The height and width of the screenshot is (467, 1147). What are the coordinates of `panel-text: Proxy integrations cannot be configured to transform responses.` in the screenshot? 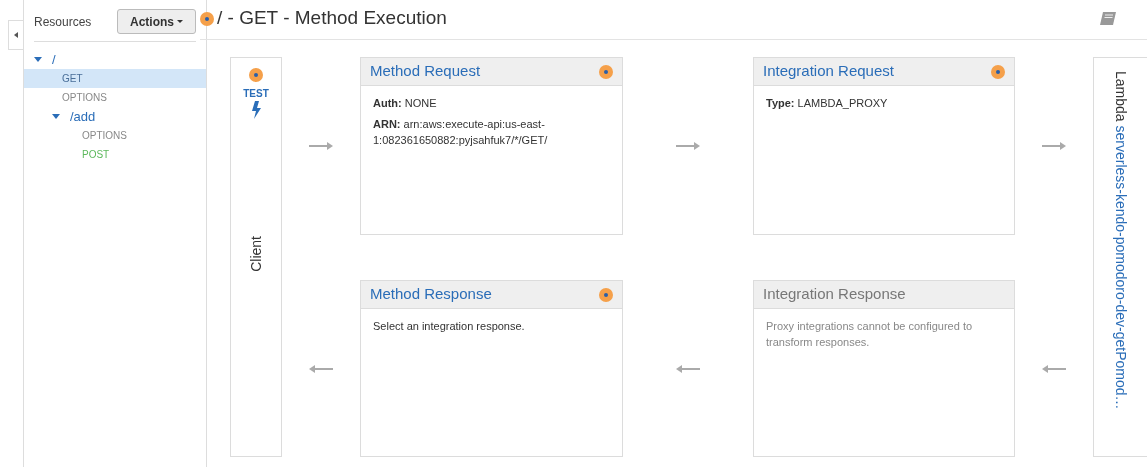 It's located at (870, 334).